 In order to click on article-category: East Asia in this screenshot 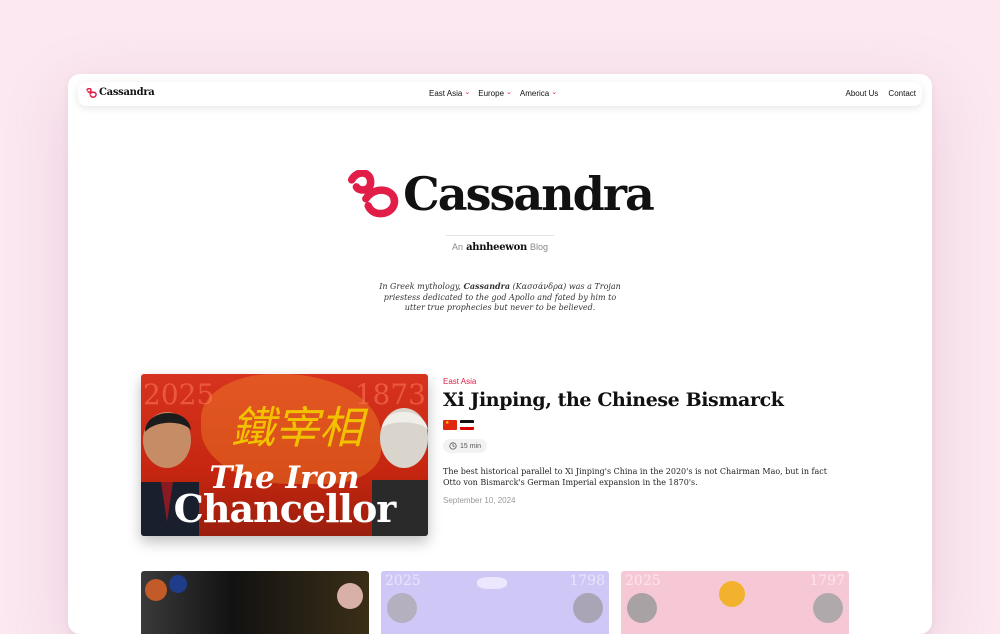, I will do `click(643, 381)`.